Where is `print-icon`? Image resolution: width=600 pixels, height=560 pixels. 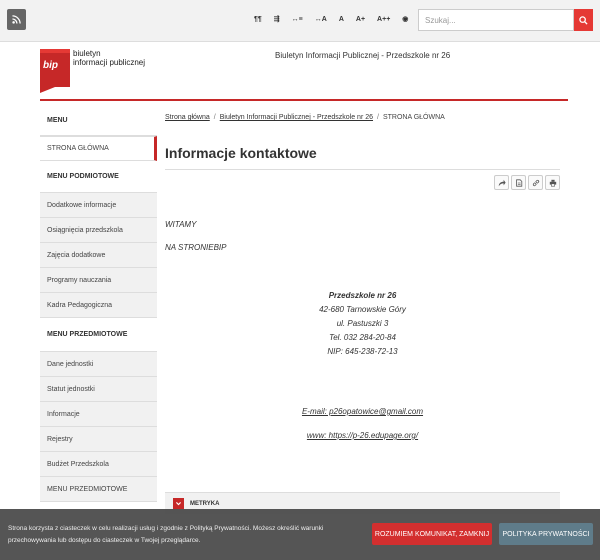 print-icon is located at coordinates (552, 182).